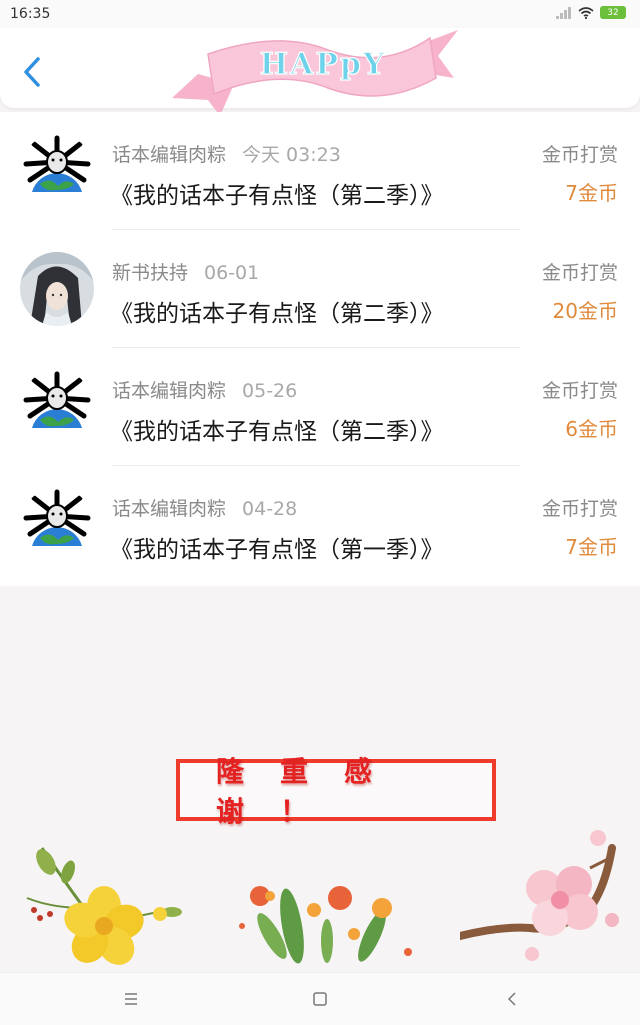 This screenshot has width=640, height=1025. I want to click on coin-amount: 20金币, so click(585, 311).